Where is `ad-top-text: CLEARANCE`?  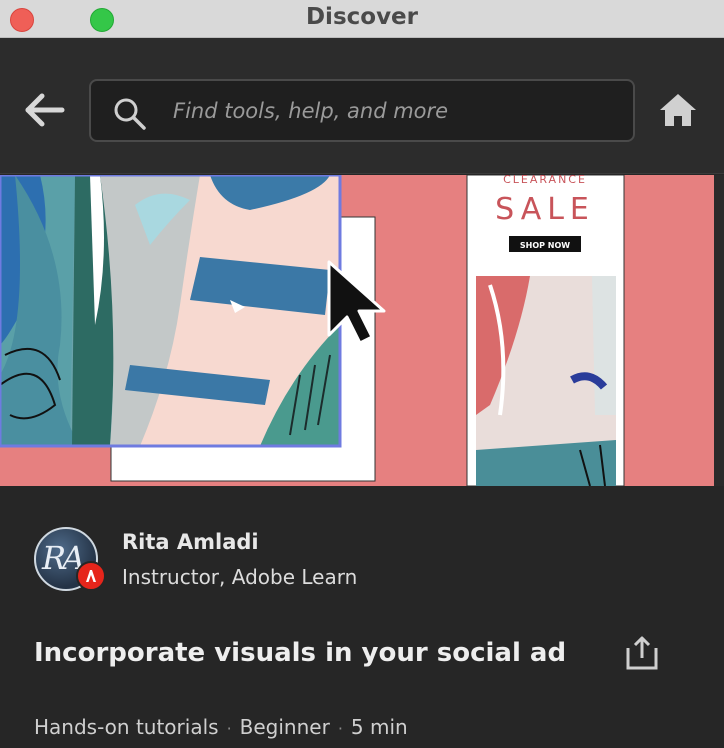 ad-top-text: CLEARANCE is located at coordinates (545, 180).